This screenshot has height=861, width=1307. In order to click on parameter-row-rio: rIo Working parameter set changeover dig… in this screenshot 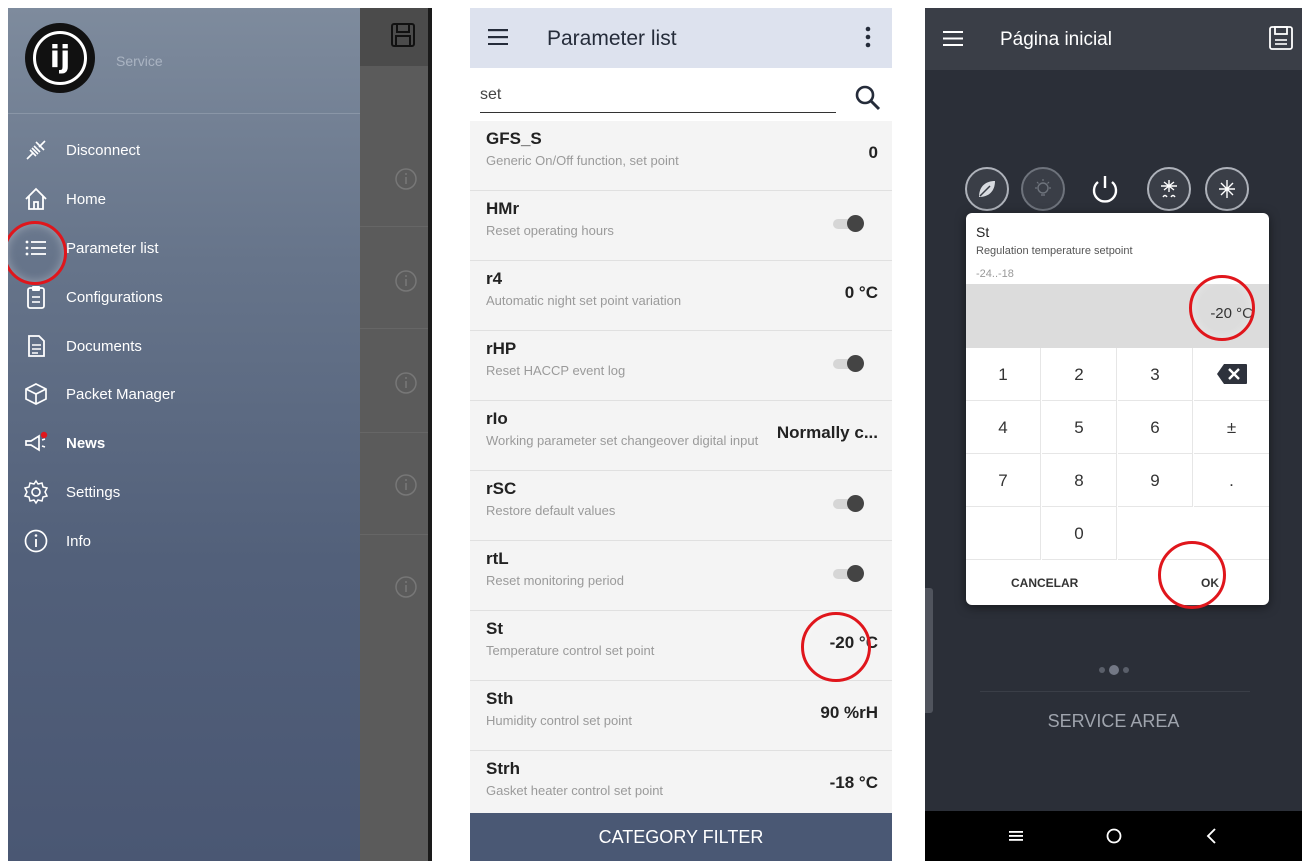, I will do `click(681, 436)`.